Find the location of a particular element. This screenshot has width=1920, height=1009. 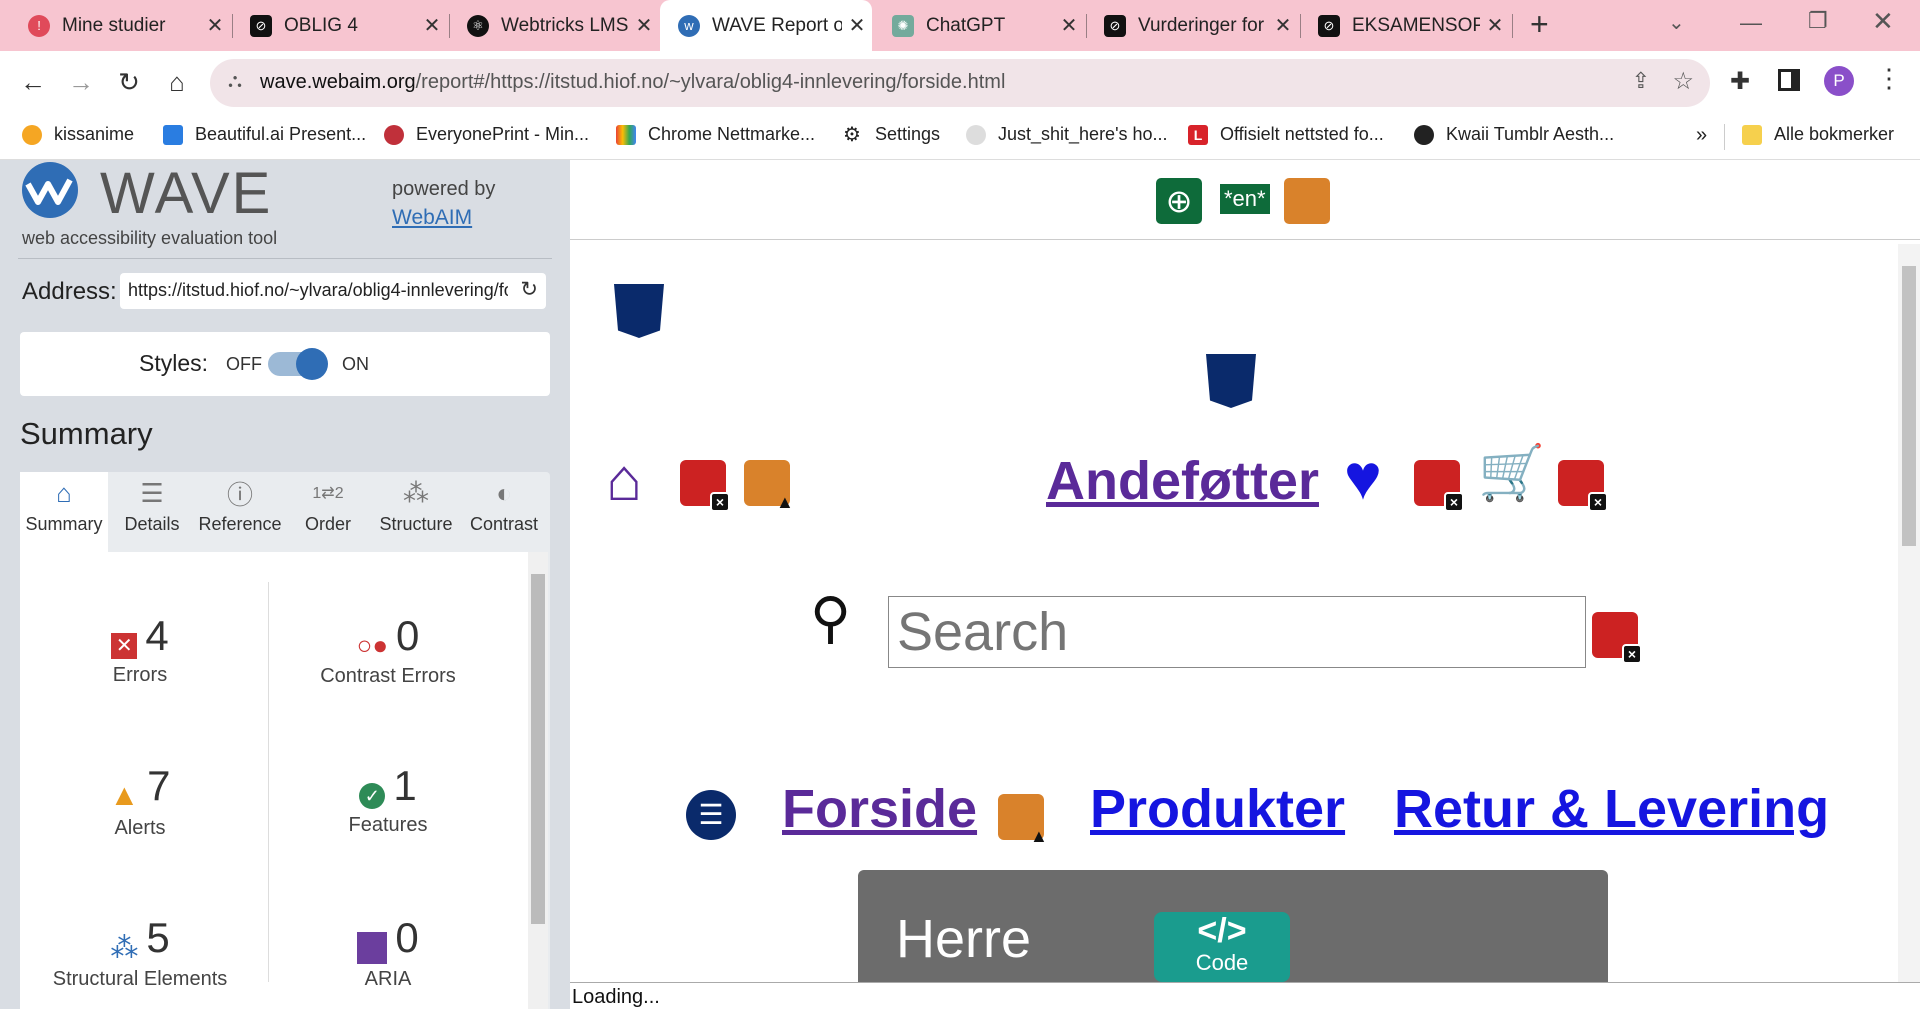

code-button: </> Code is located at coordinates (1222, 947).